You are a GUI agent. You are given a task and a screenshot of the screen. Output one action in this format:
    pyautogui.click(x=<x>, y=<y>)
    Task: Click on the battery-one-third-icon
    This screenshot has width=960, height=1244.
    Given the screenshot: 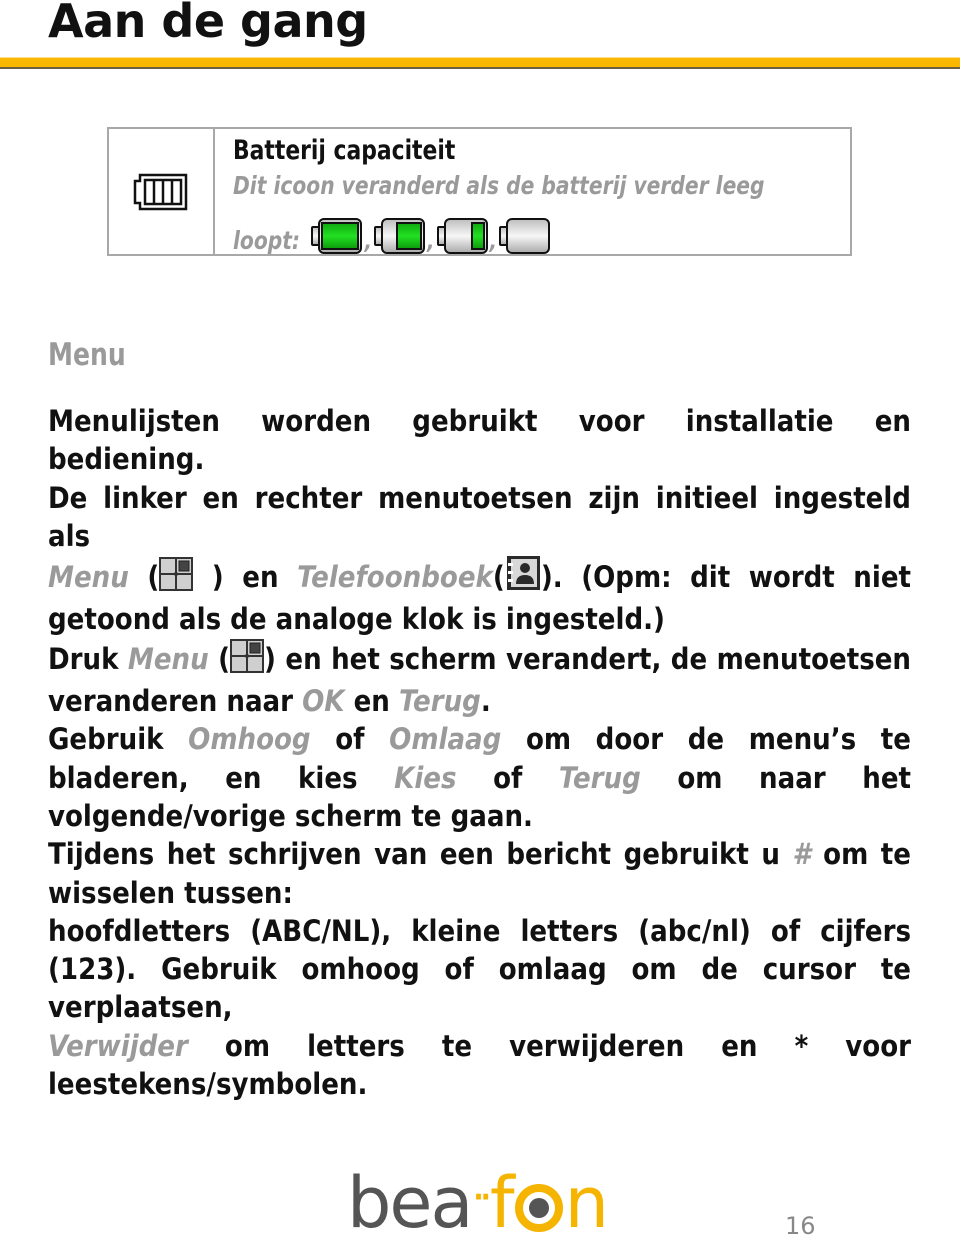 What is the action you would take?
    pyautogui.click(x=462, y=236)
    